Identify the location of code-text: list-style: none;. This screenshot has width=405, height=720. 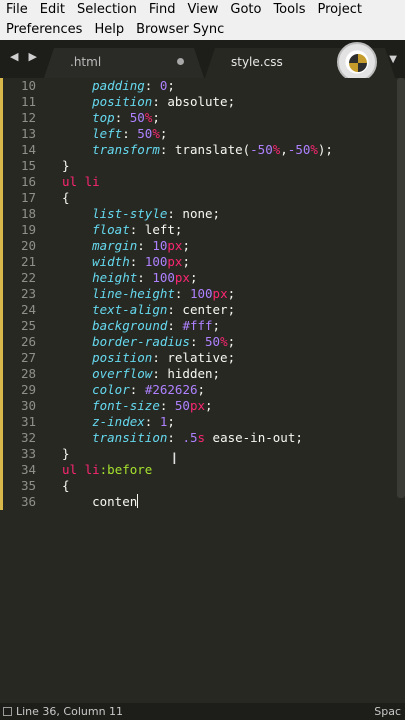
(141, 214).